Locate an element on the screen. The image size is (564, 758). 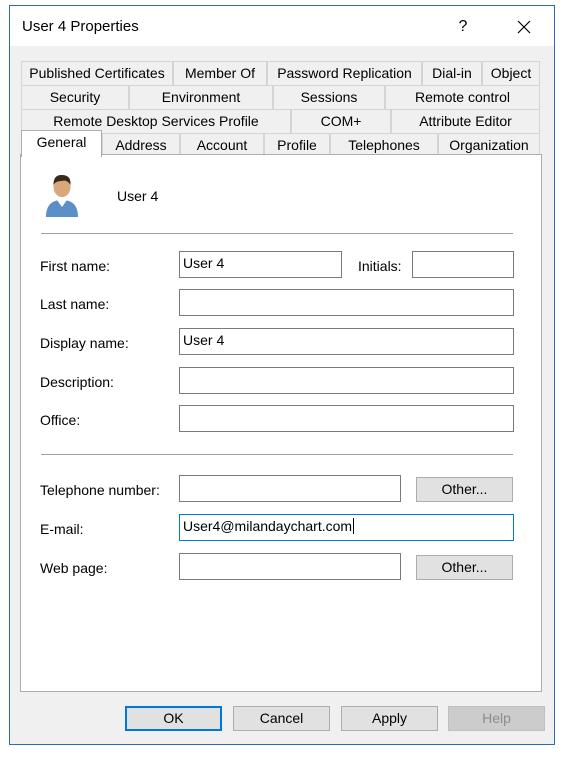
office-field is located at coordinates (346, 418).